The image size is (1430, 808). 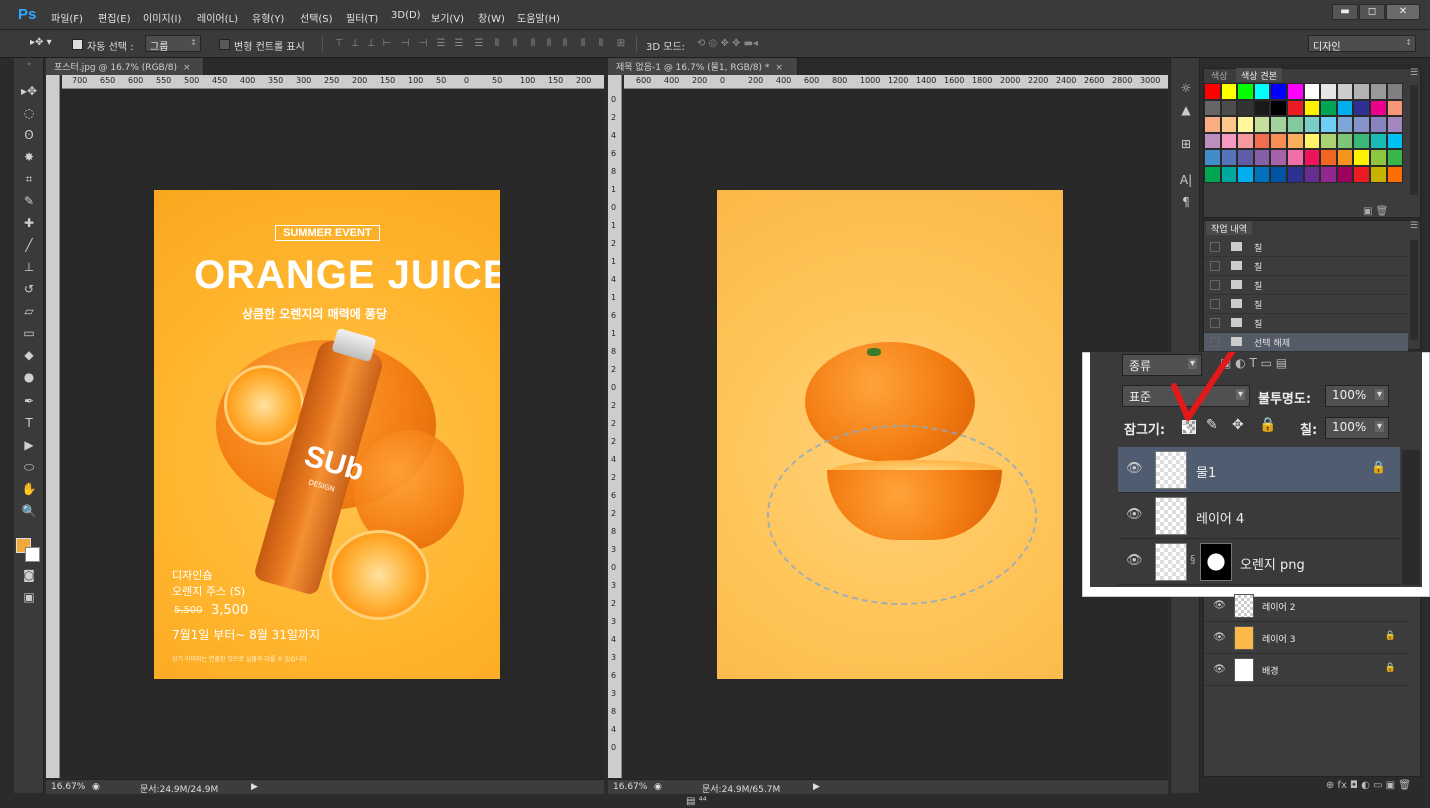 What do you see at coordinates (114, 17) in the screenshot?
I see `menu-item: 편집(E)` at bounding box center [114, 17].